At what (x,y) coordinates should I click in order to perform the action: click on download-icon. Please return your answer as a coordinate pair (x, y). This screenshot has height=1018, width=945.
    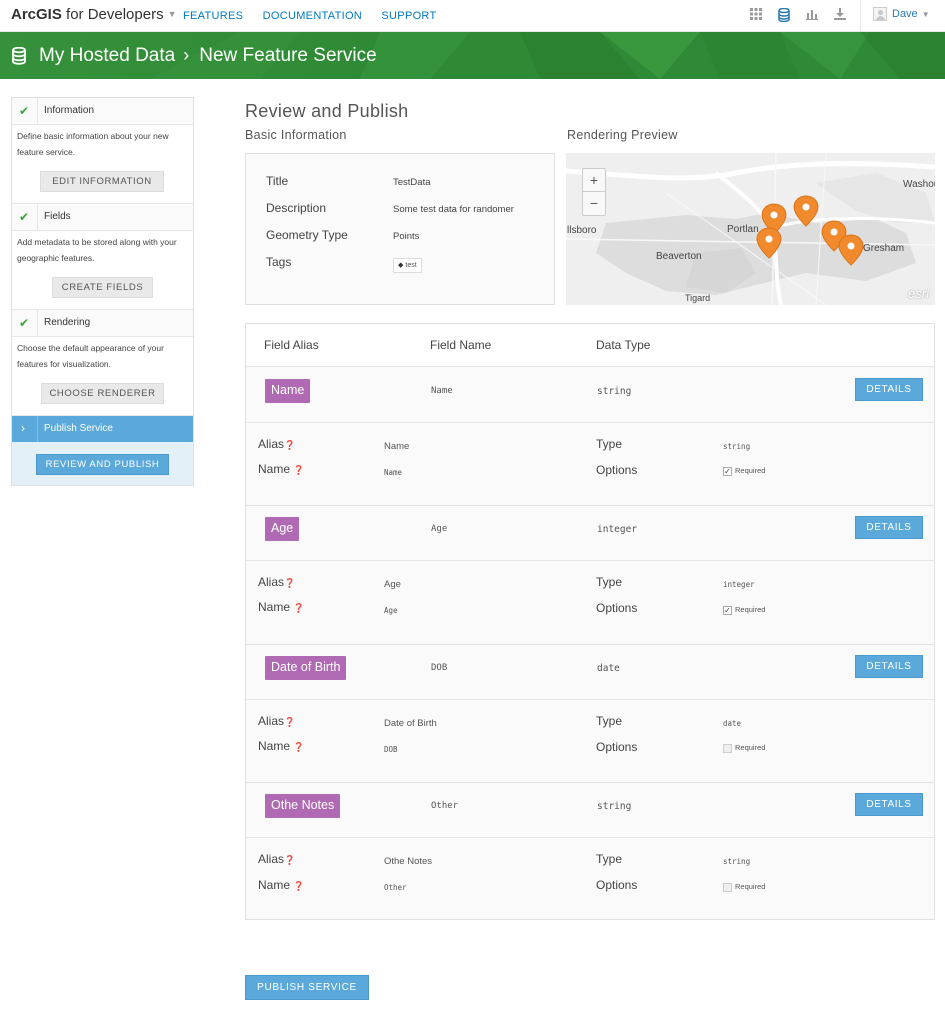
    Looking at the image, I should click on (840, 15).